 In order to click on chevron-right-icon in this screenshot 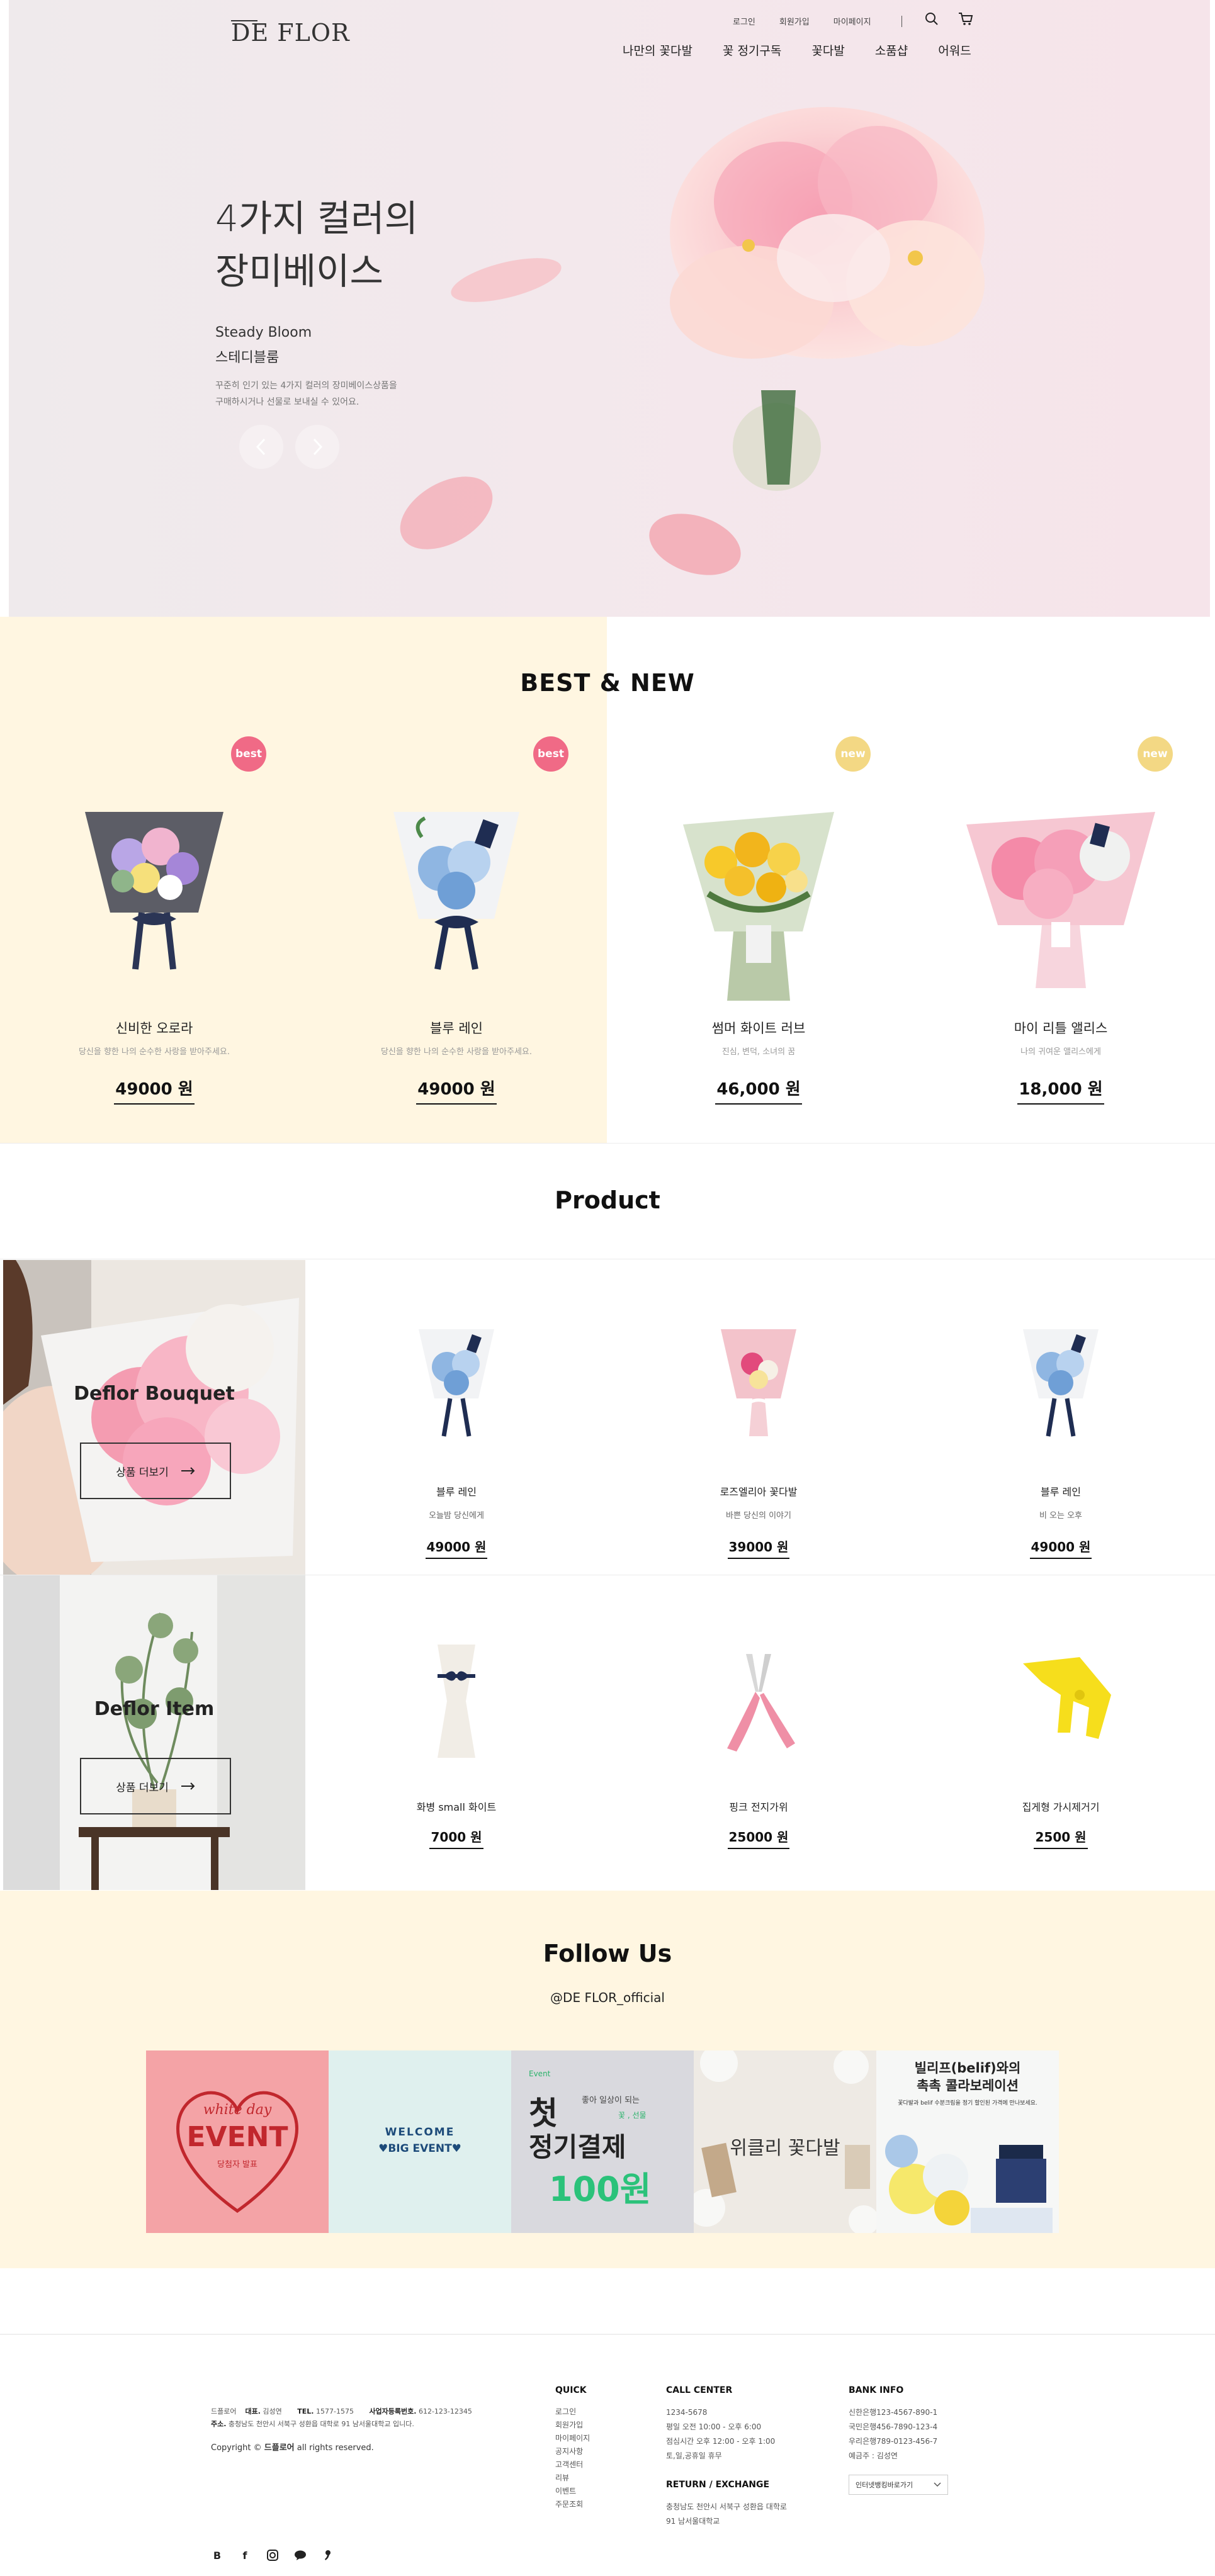, I will do `click(318, 447)`.